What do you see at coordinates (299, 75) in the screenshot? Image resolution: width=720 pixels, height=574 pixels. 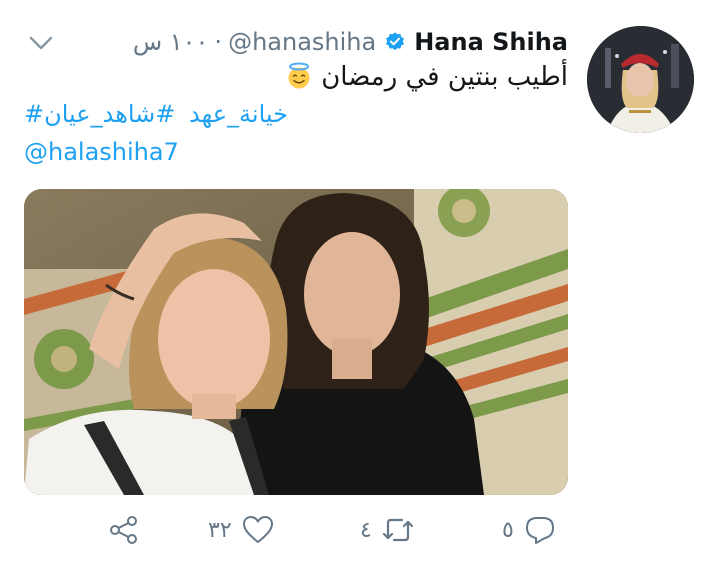 I see `smiling-face-with-halo-icon` at bounding box center [299, 75].